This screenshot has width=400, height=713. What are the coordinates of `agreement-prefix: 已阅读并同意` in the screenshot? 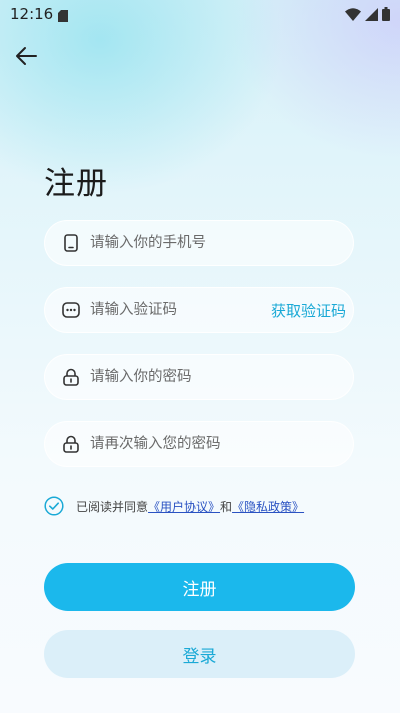 It's located at (112, 506).